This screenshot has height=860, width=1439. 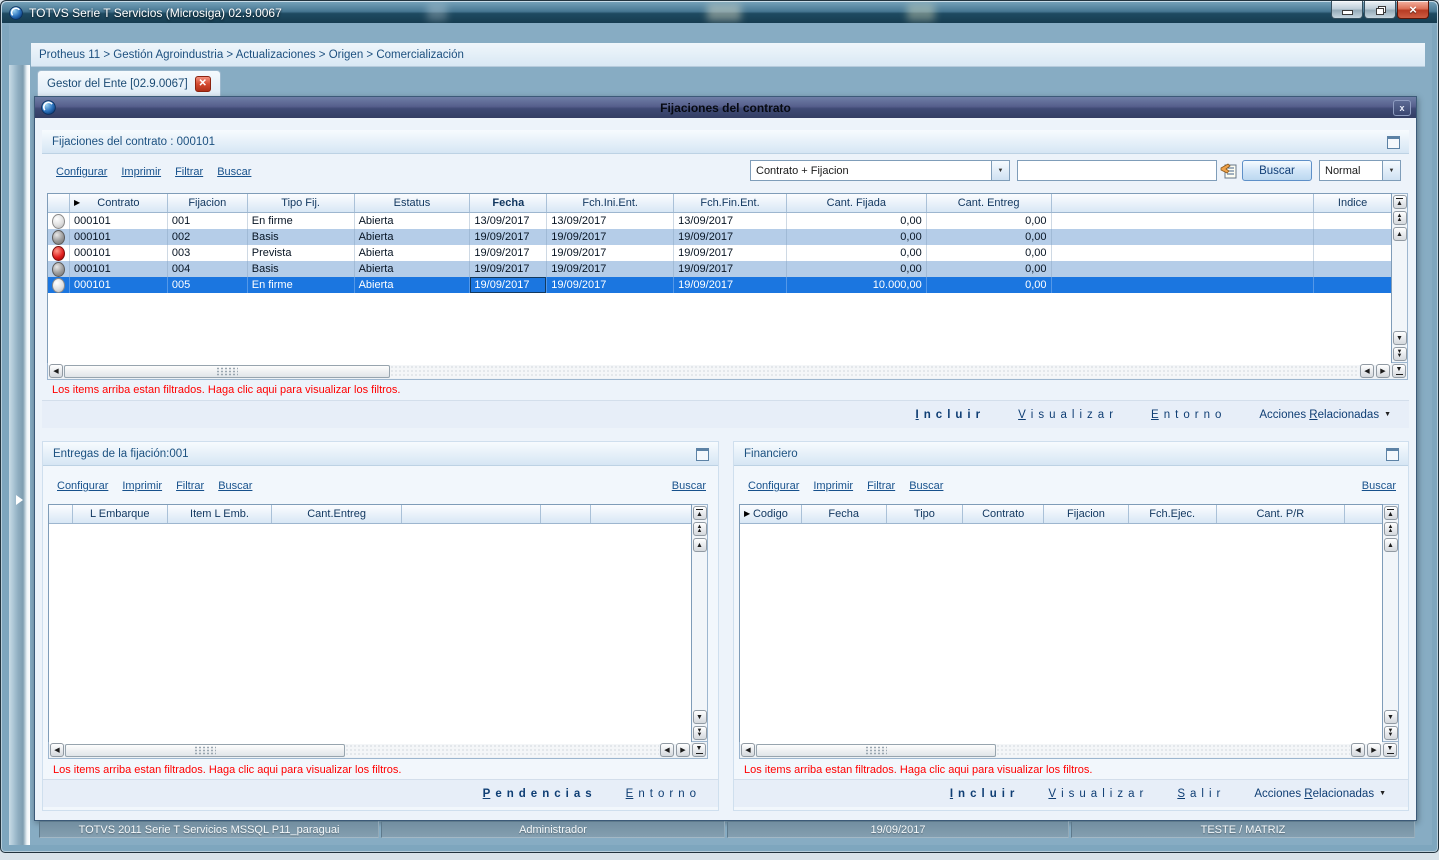 What do you see at coordinates (129, 83) in the screenshot?
I see `tab-gestor-del-ente: Gestor del Ente [02.9.0067] ✕` at bounding box center [129, 83].